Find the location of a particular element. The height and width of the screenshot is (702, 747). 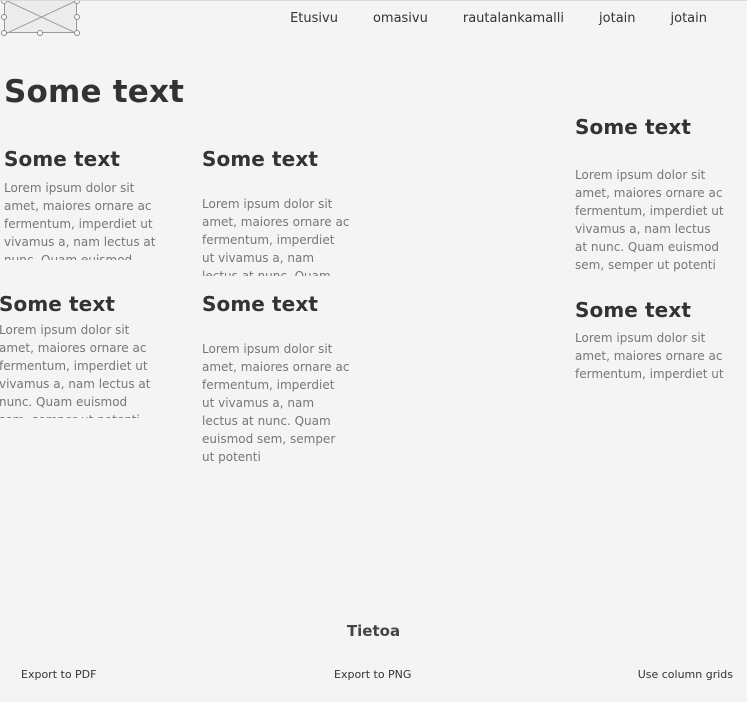

nav-item-etusivu: Etusivu is located at coordinates (314, 18).